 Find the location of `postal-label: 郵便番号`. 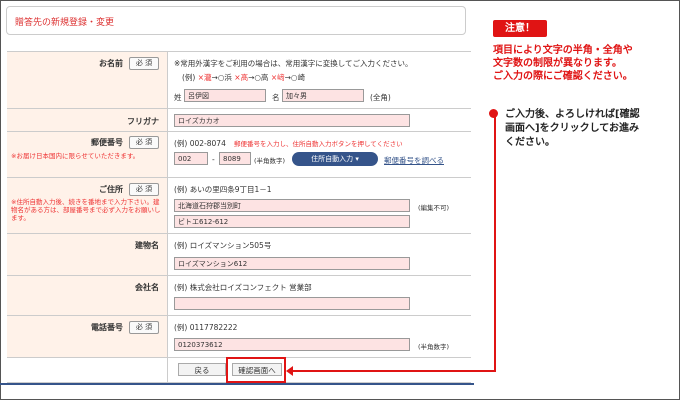

postal-label: 郵便番号 is located at coordinates (107, 142).